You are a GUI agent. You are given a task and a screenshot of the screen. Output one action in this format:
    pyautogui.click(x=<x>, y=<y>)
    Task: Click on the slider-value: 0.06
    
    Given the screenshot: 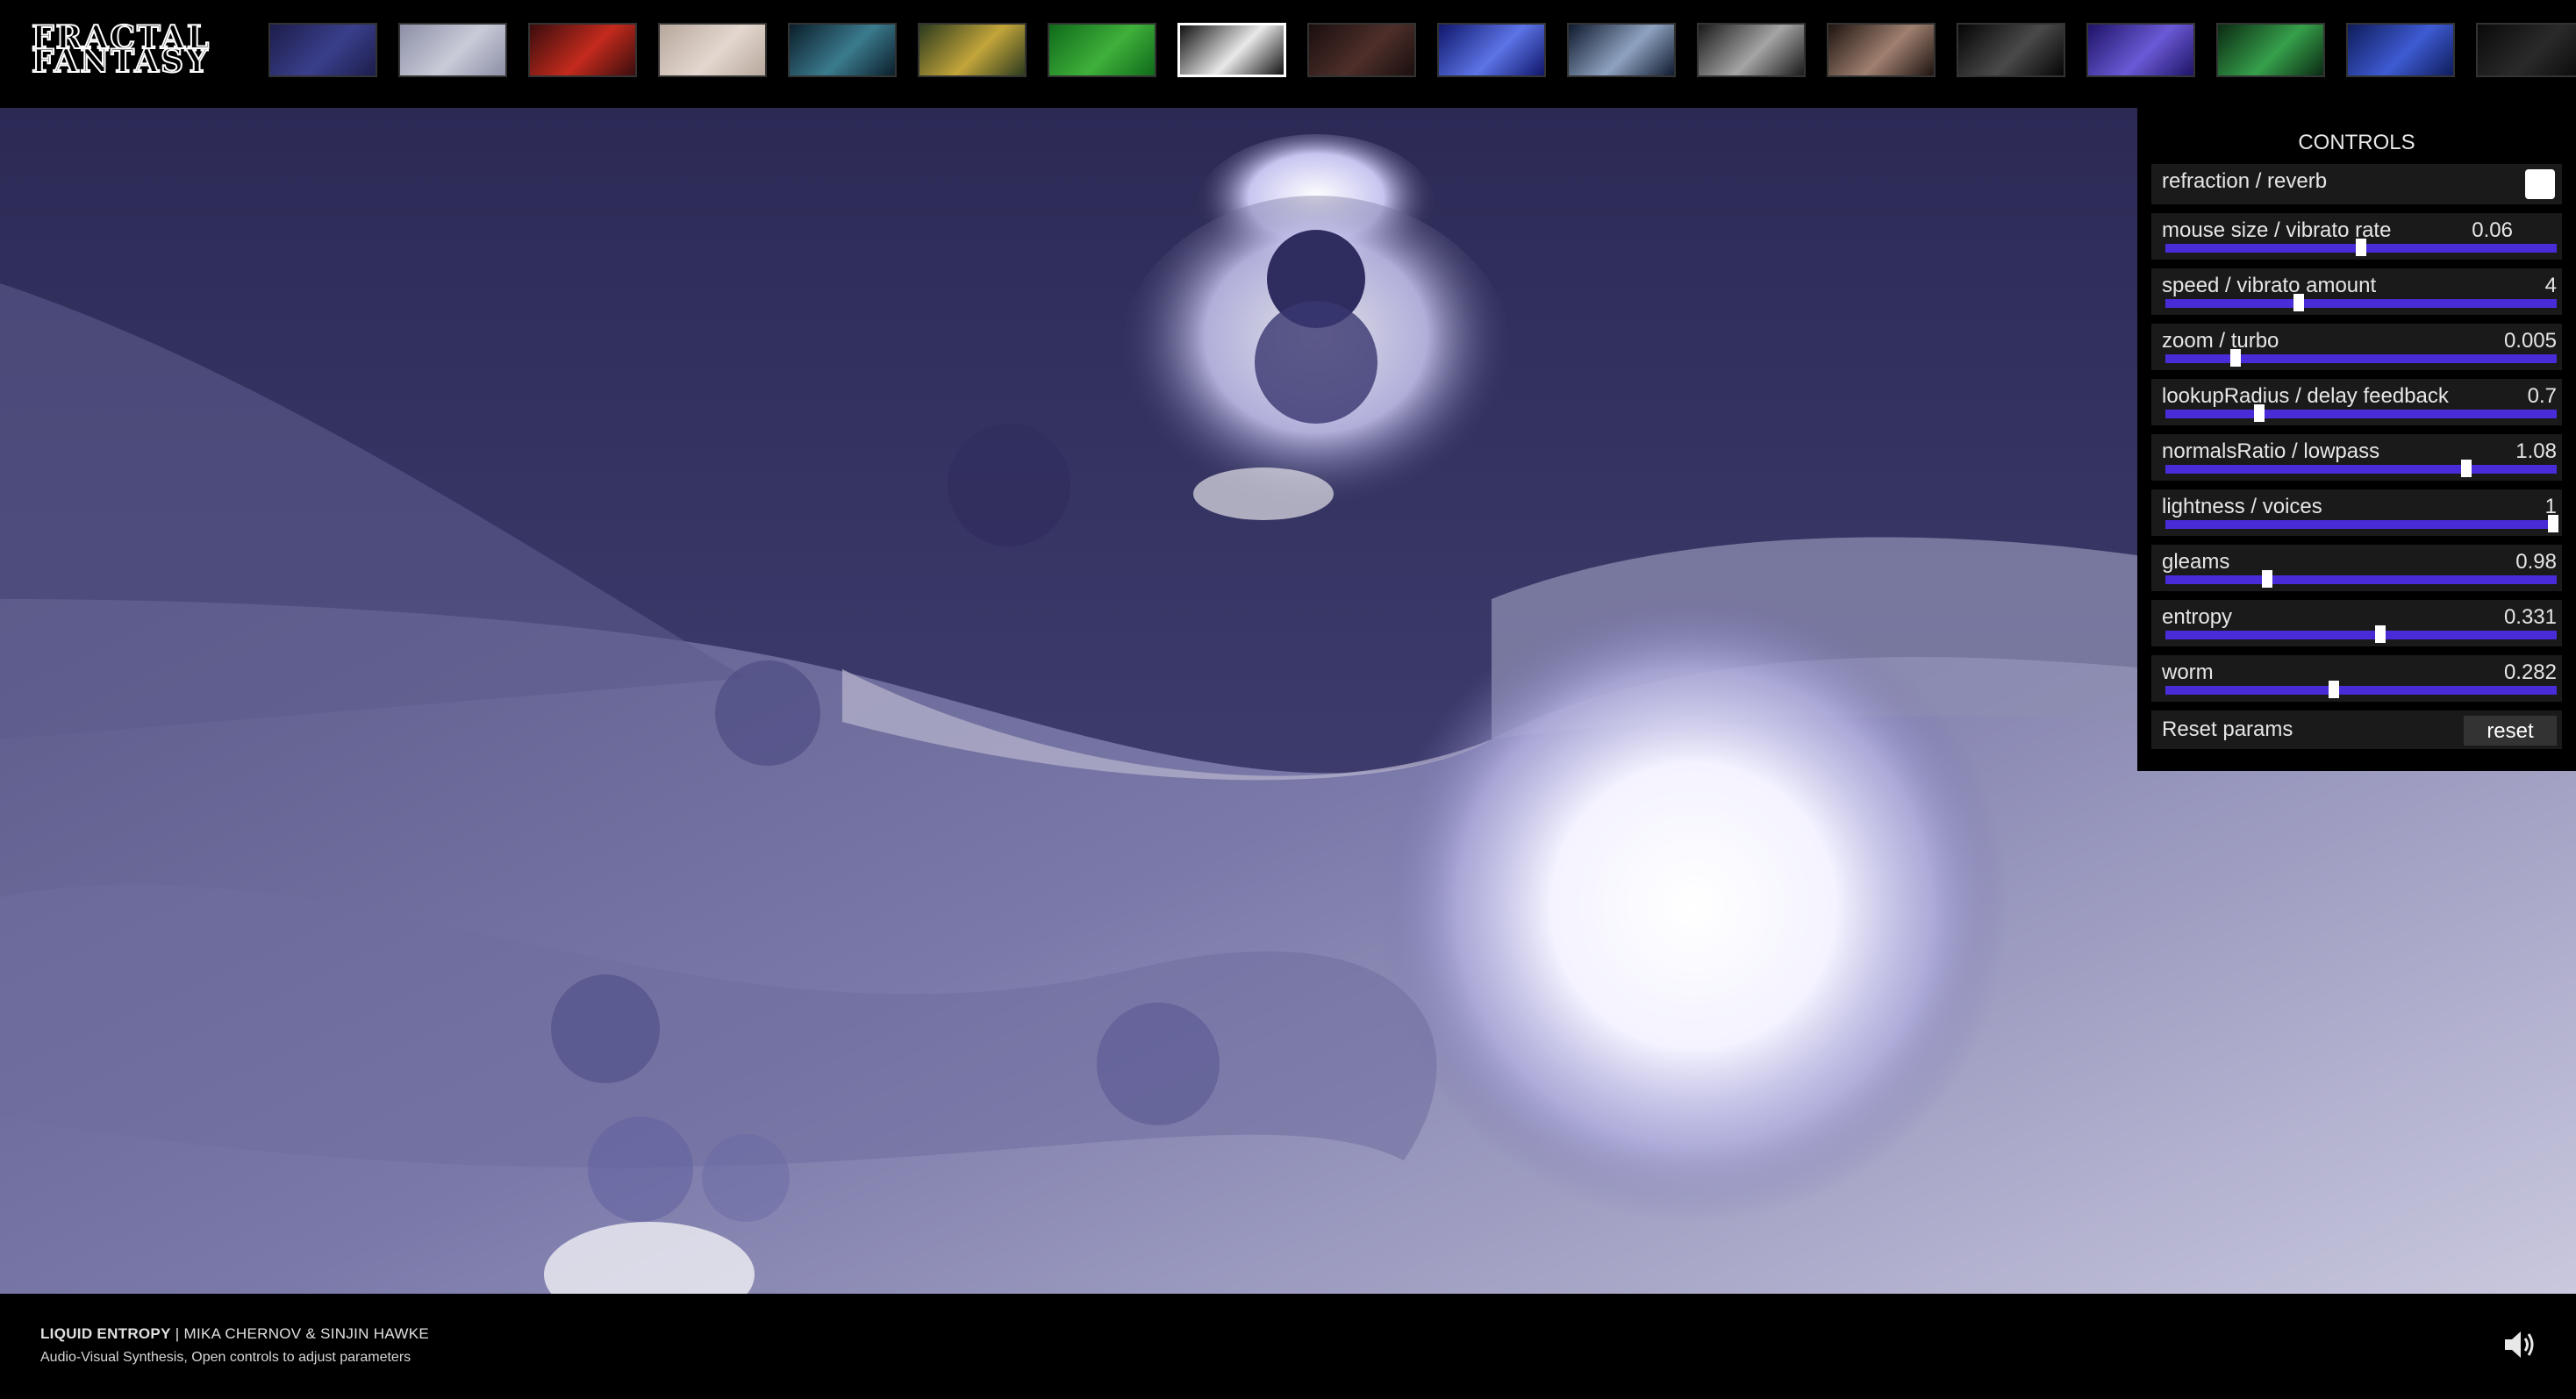 What is the action you would take?
    pyautogui.click(x=2492, y=230)
    